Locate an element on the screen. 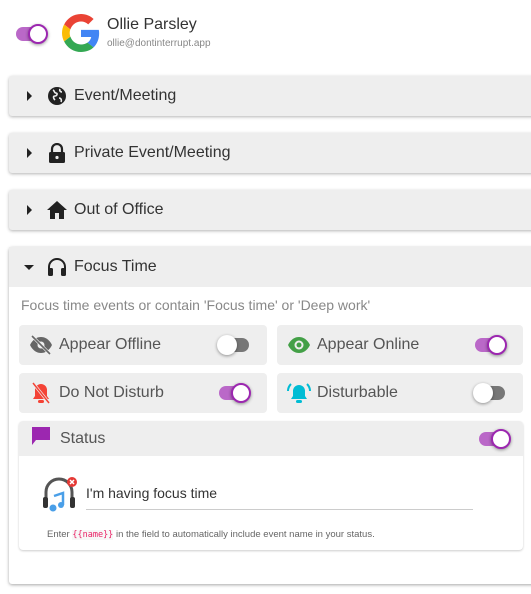 The image size is (531, 594). option-appear-online: Appear Online is located at coordinates (400, 345).